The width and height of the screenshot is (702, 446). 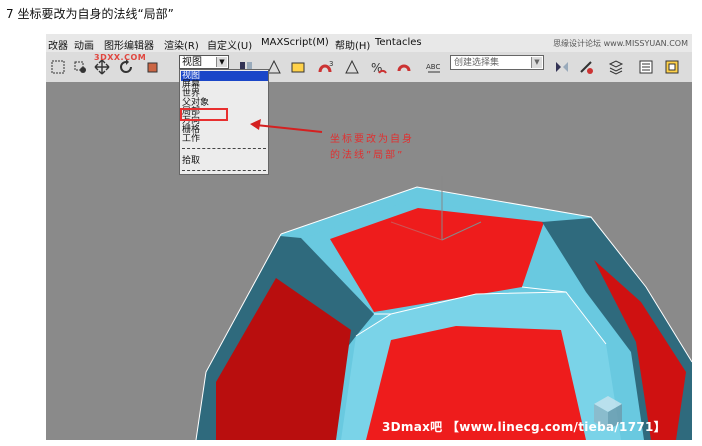 What do you see at coordinates (181, 44) in the screenshot?
I see `menu-rendering: 渲染(R)` at bounding box center [181, 44].